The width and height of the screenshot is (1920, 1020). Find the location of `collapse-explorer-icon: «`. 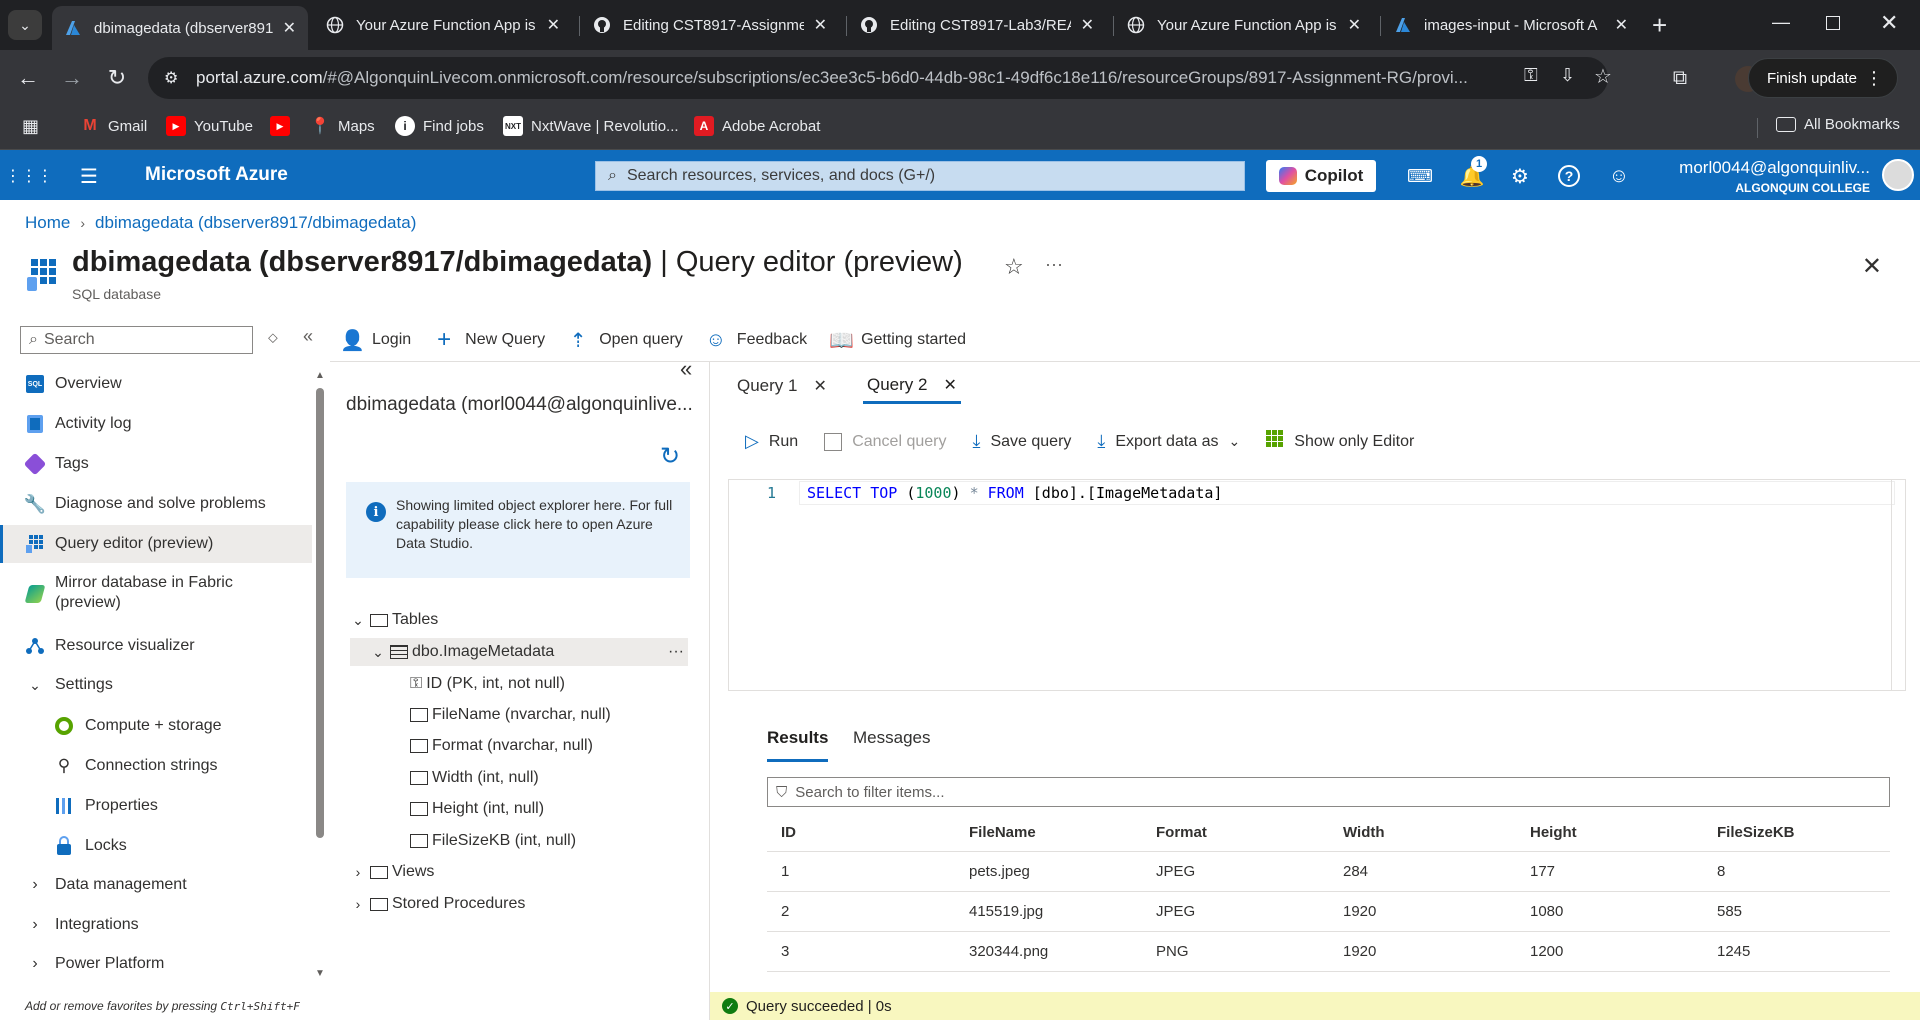

collapse-explorer-icon: « is located at coordinates (686, 369).